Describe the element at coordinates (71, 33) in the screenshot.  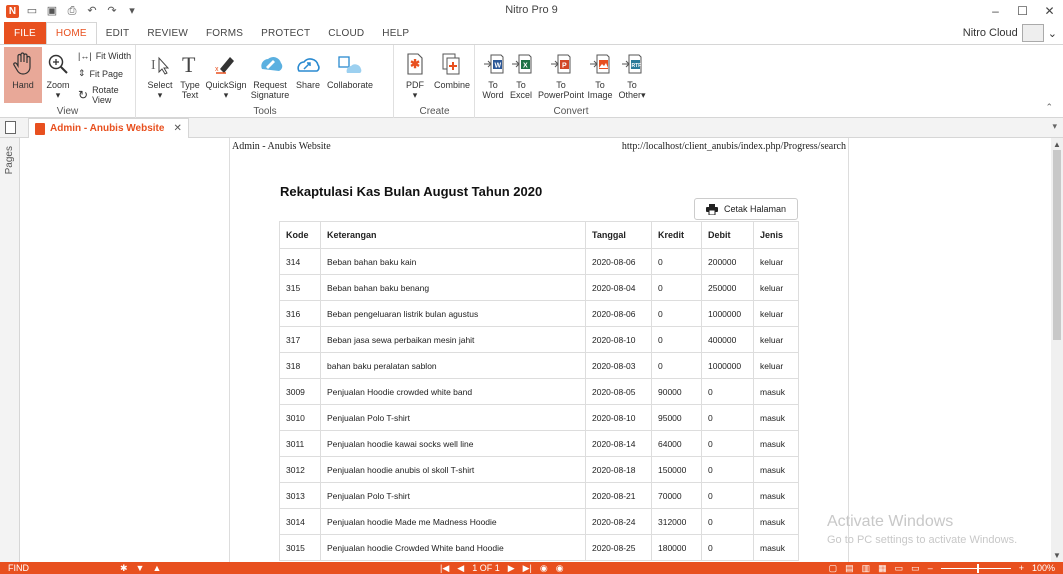
I see `tab-home: HOME` at that location.